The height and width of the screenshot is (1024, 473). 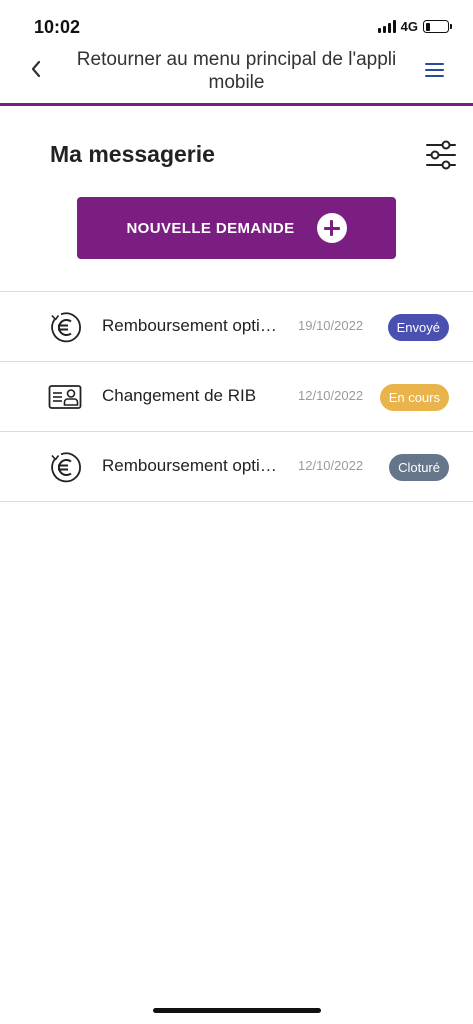 I want to click on back-button, so click(x=36, y=69).